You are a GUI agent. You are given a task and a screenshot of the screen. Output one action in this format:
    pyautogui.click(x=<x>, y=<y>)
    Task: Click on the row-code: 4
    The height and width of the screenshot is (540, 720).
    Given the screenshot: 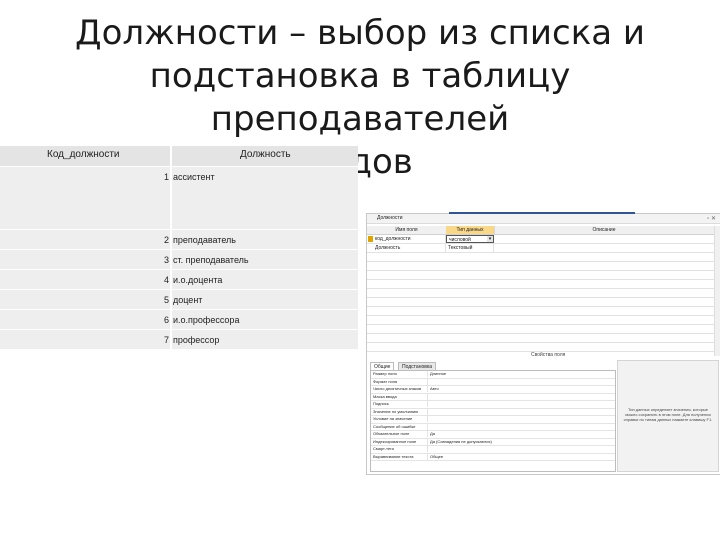 What is the action you would take?
    pyautogui.click(x=167, y=280)
    